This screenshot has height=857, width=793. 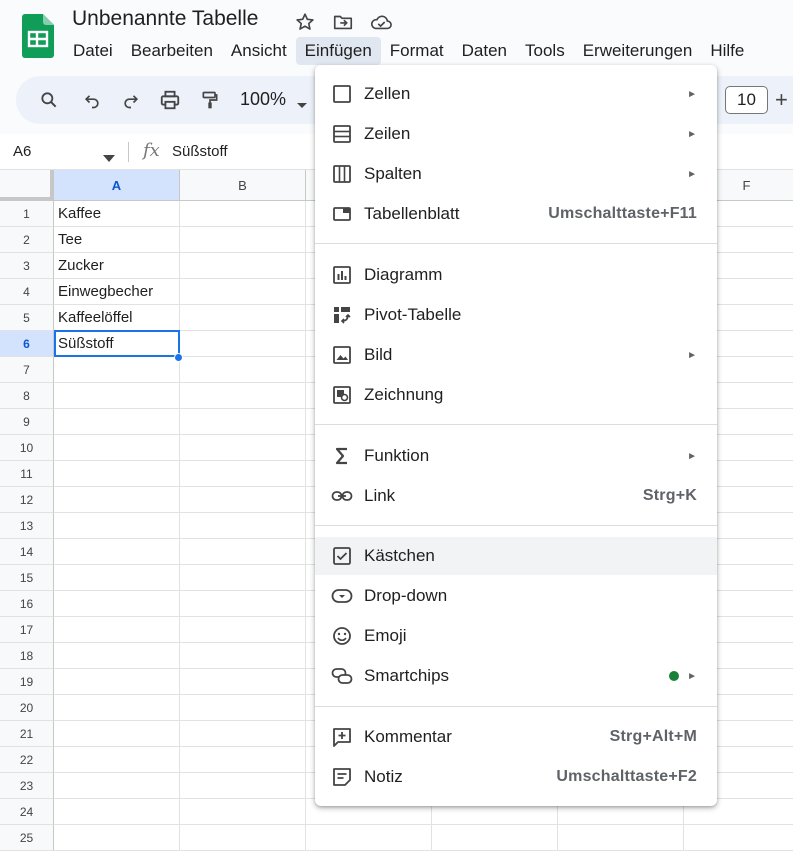 I want to click on menu-datei: Datei, so click(x=93, y=51).